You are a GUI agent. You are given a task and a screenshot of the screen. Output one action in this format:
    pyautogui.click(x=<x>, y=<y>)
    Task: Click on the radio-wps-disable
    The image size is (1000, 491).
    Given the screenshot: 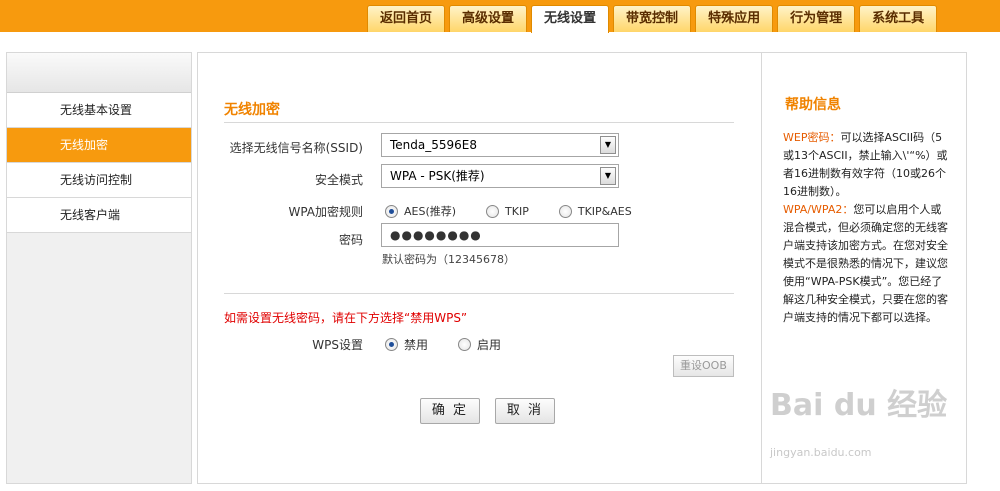 What is the action you would take?
    pyautogui.click(x=391, y=344)
    